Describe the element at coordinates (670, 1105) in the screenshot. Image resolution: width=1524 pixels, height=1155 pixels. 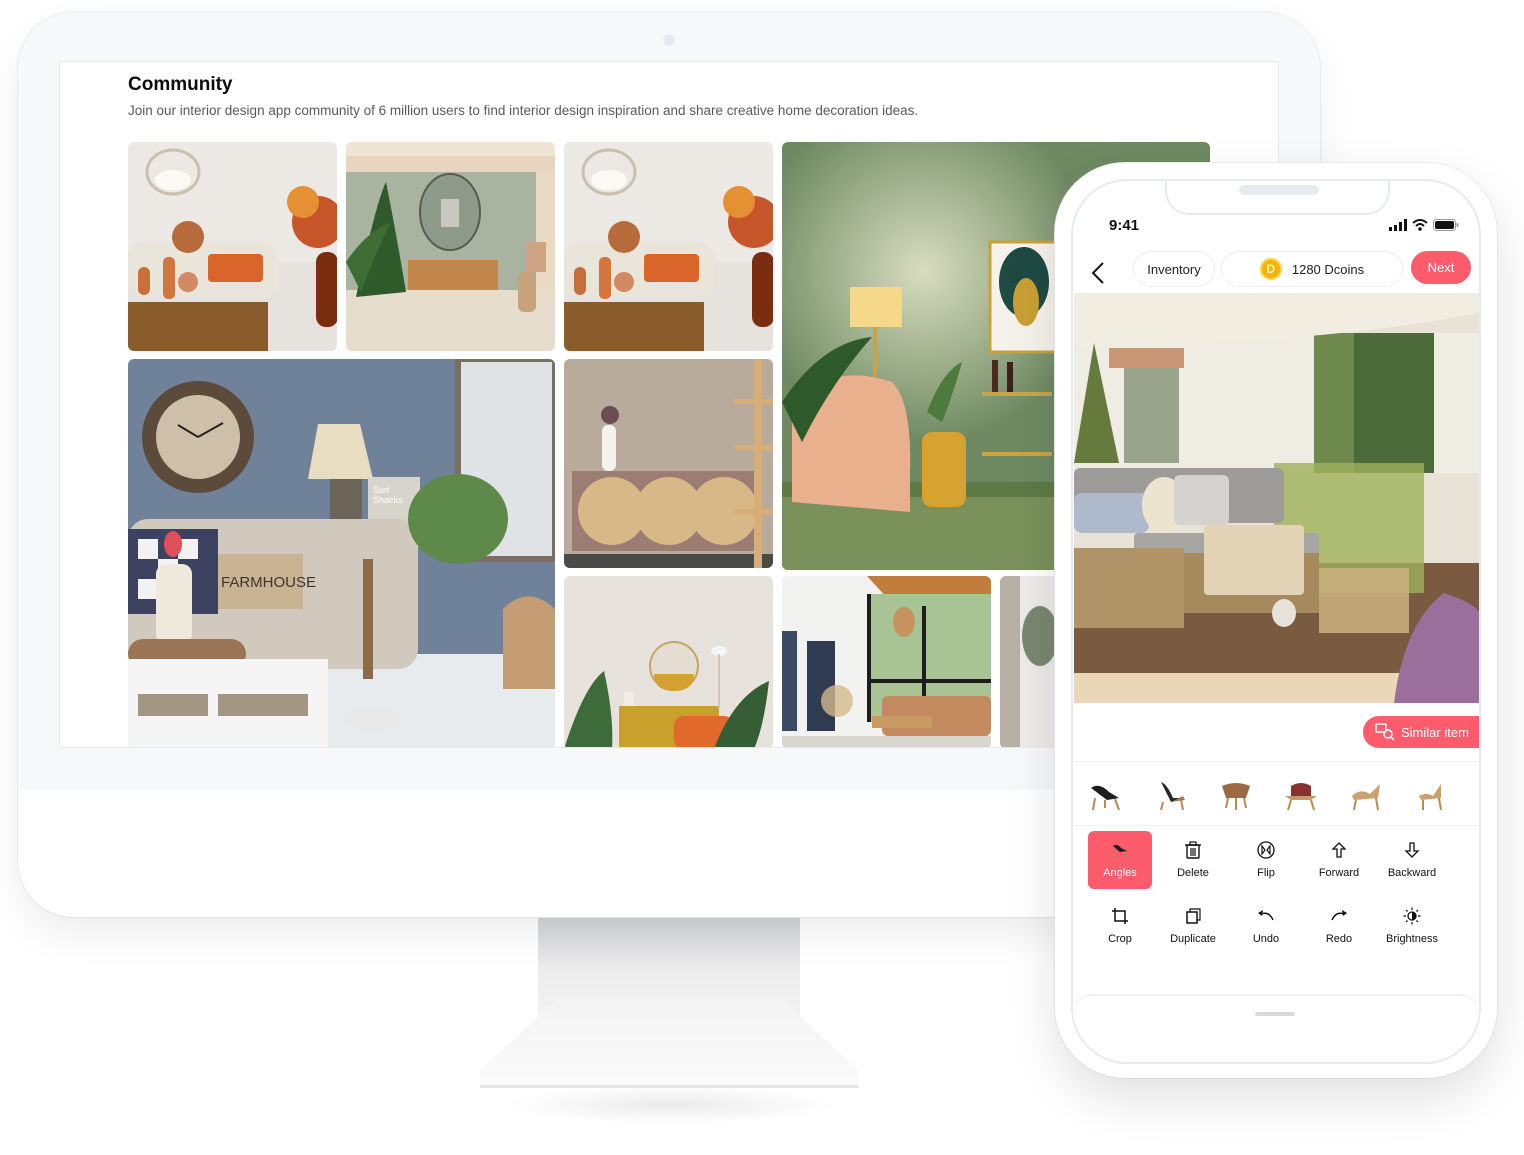
I see `stand-shadow` at that location.